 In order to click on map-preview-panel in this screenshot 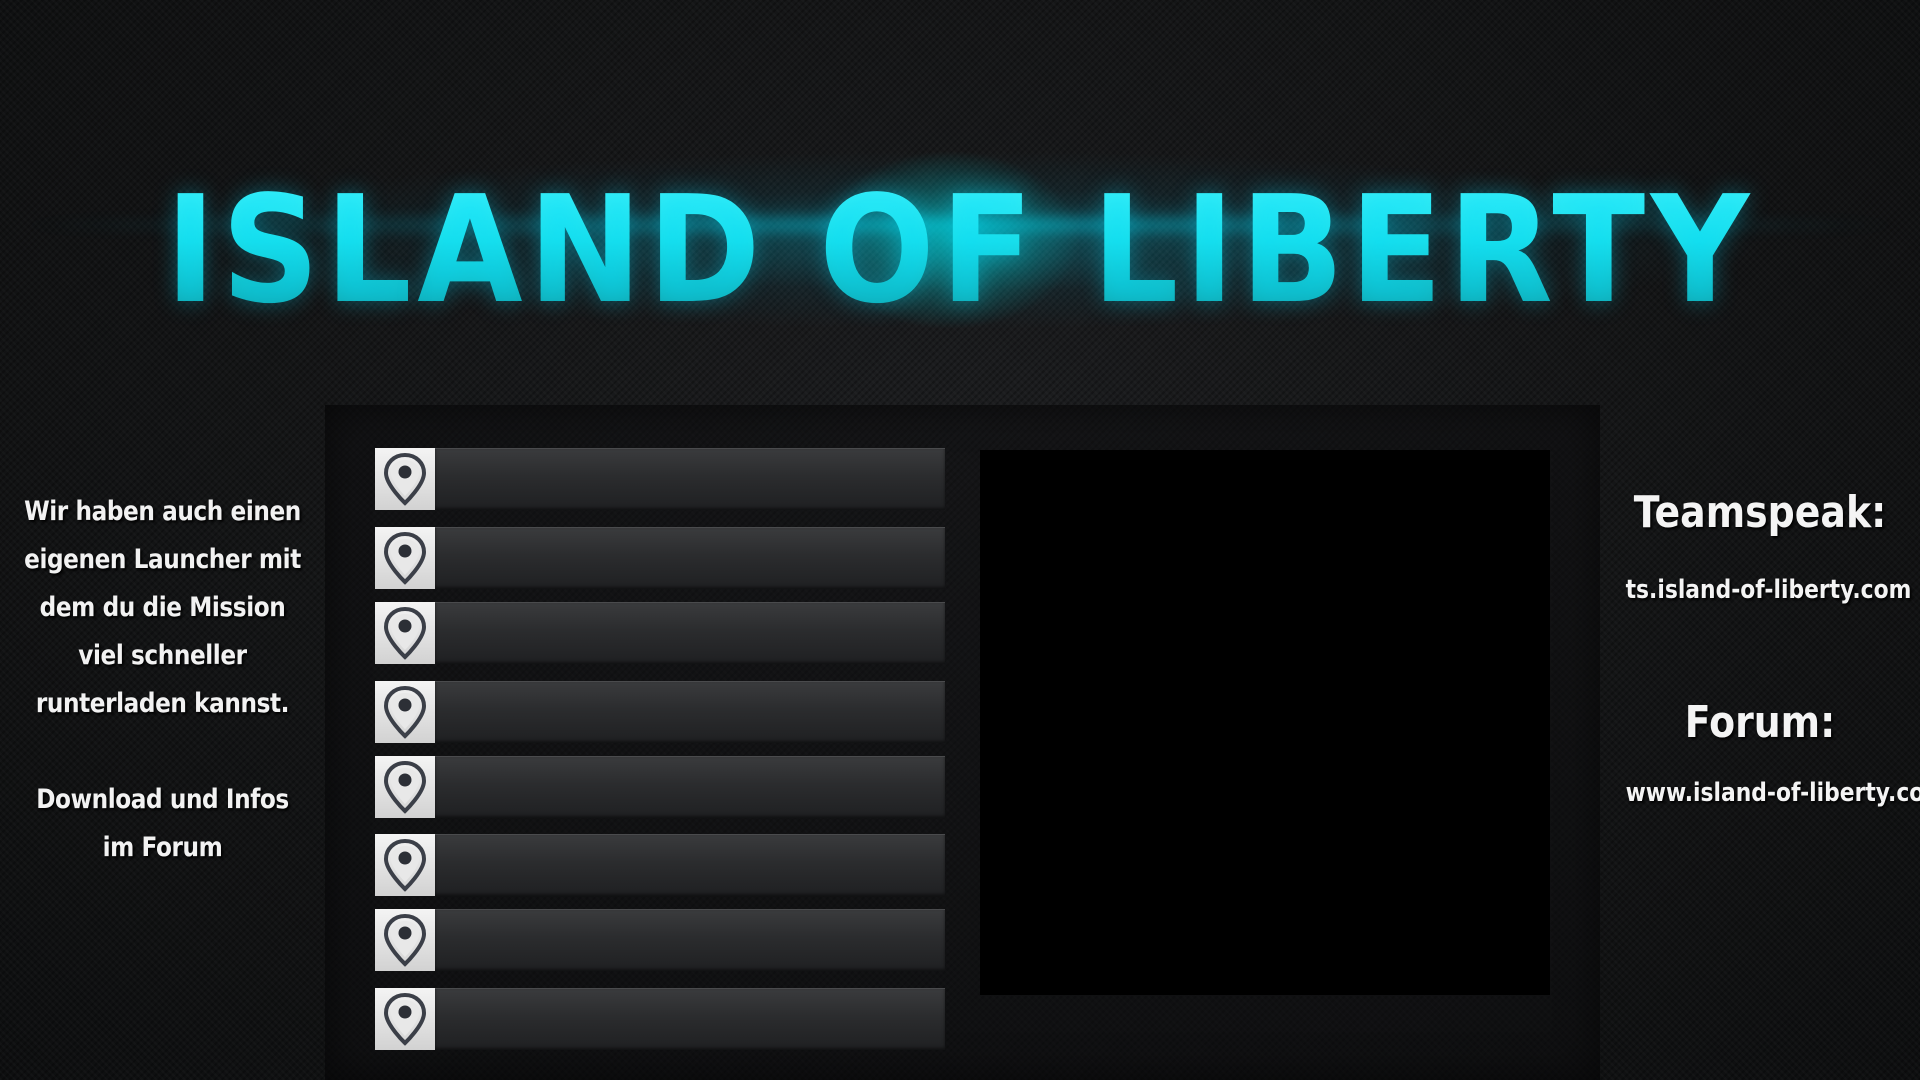, I will do `click(1265, 722)`.